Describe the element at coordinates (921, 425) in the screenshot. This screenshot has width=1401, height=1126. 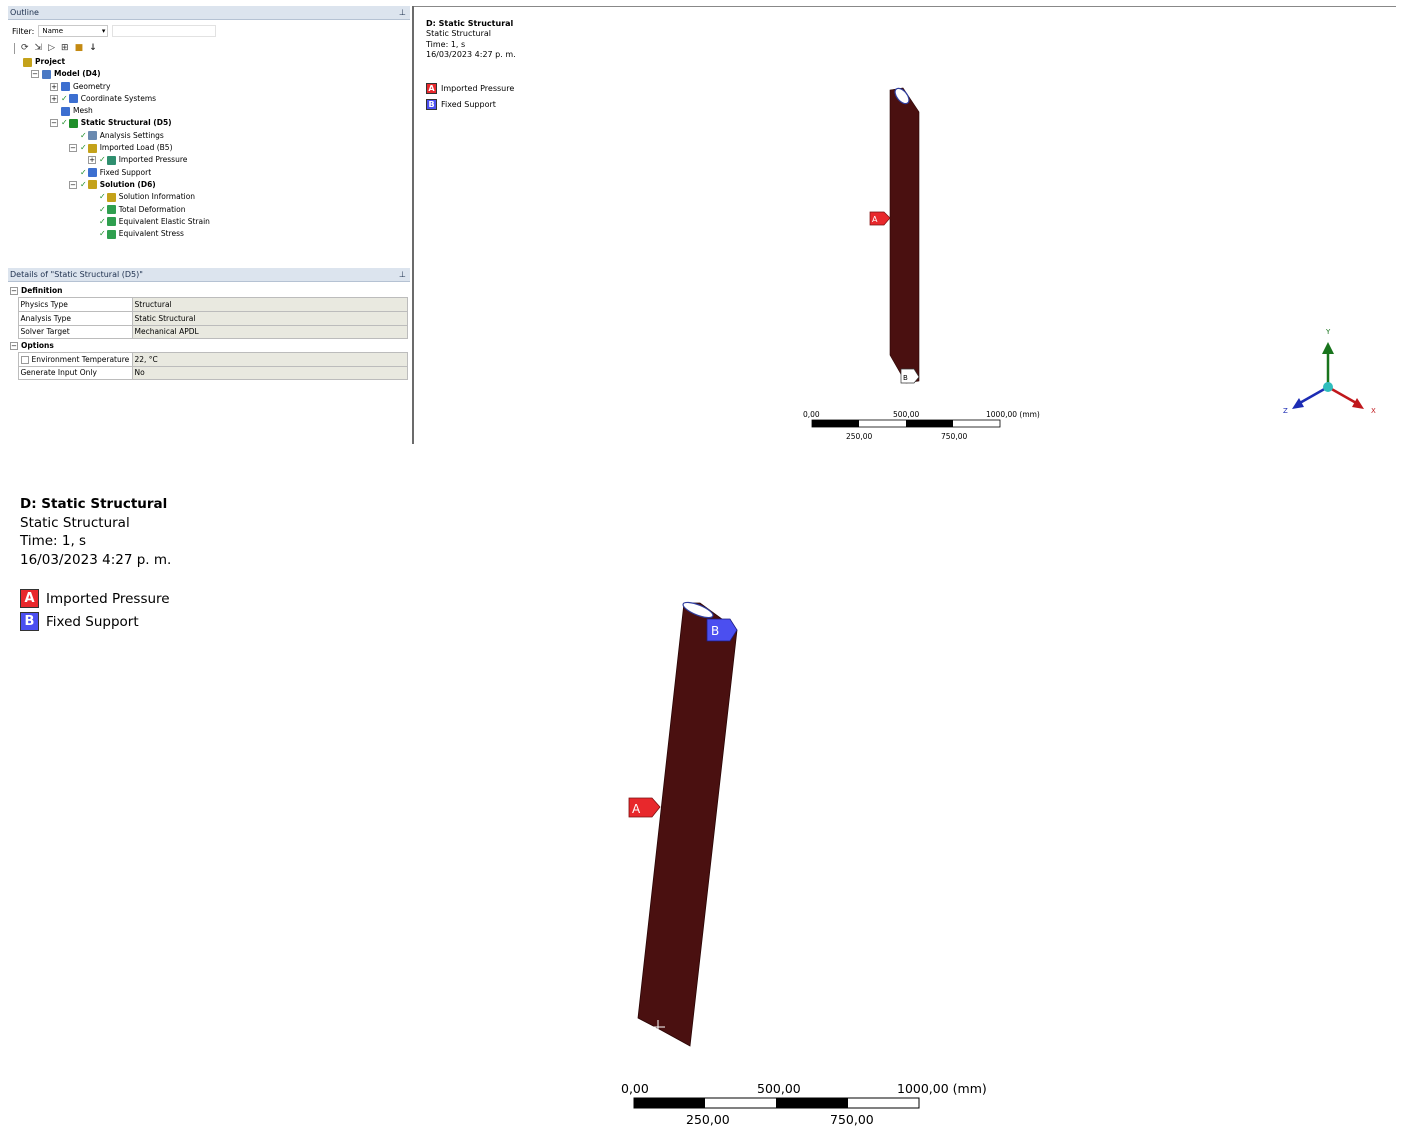
I see `scale-bar-small: 0,00 500,00 1000,00 (mm) 250,00 750,00` at that location.